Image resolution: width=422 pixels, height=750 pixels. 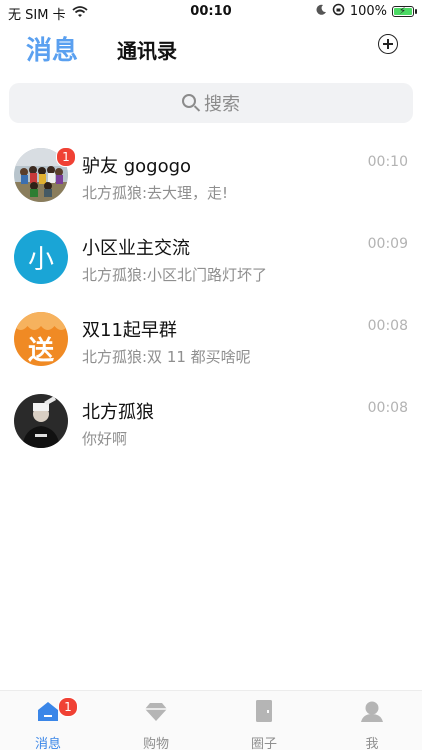 I want to click on plus-circle-icon, so click(x=388, y=44).